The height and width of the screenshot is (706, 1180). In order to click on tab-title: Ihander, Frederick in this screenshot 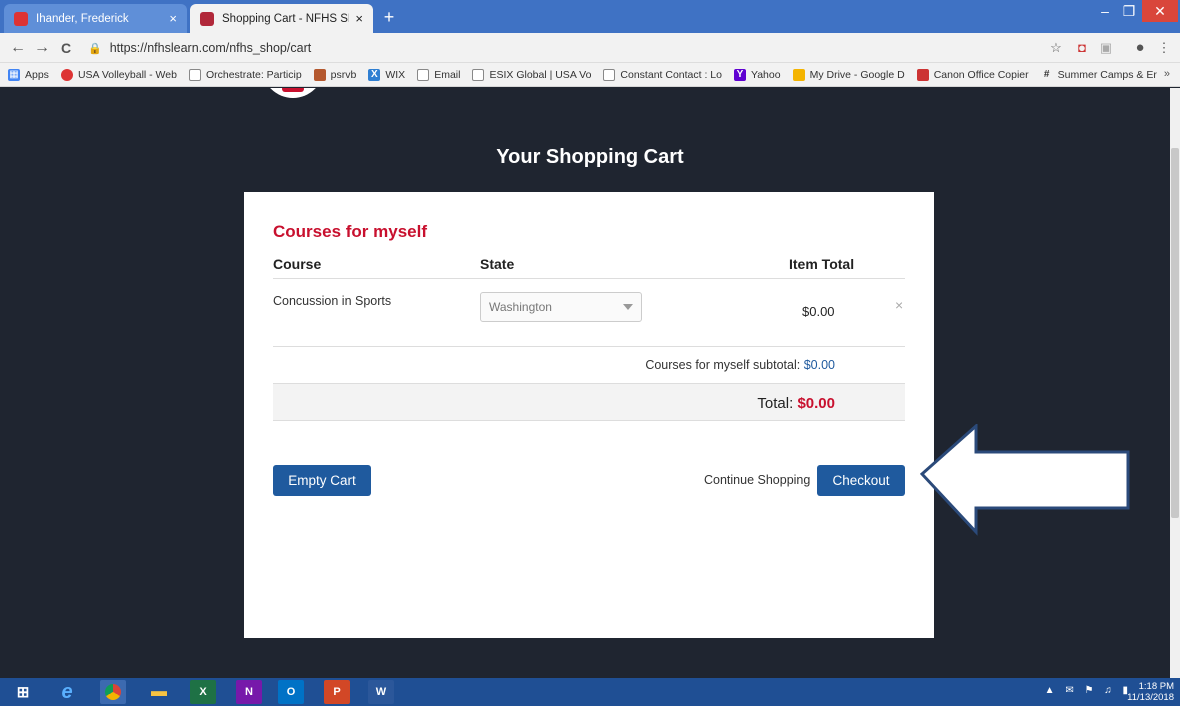, I will do `click(82, 18)`.